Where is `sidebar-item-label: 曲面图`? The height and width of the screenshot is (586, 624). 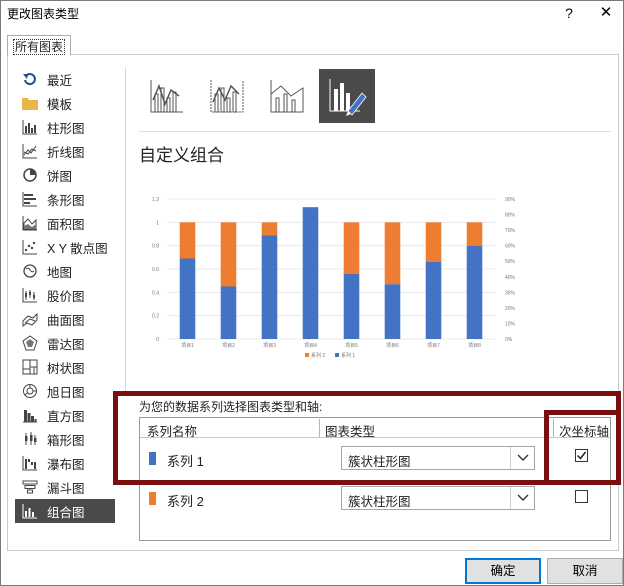 sidebar-item-label: 曲面图 is located at coordinates (66, 320).